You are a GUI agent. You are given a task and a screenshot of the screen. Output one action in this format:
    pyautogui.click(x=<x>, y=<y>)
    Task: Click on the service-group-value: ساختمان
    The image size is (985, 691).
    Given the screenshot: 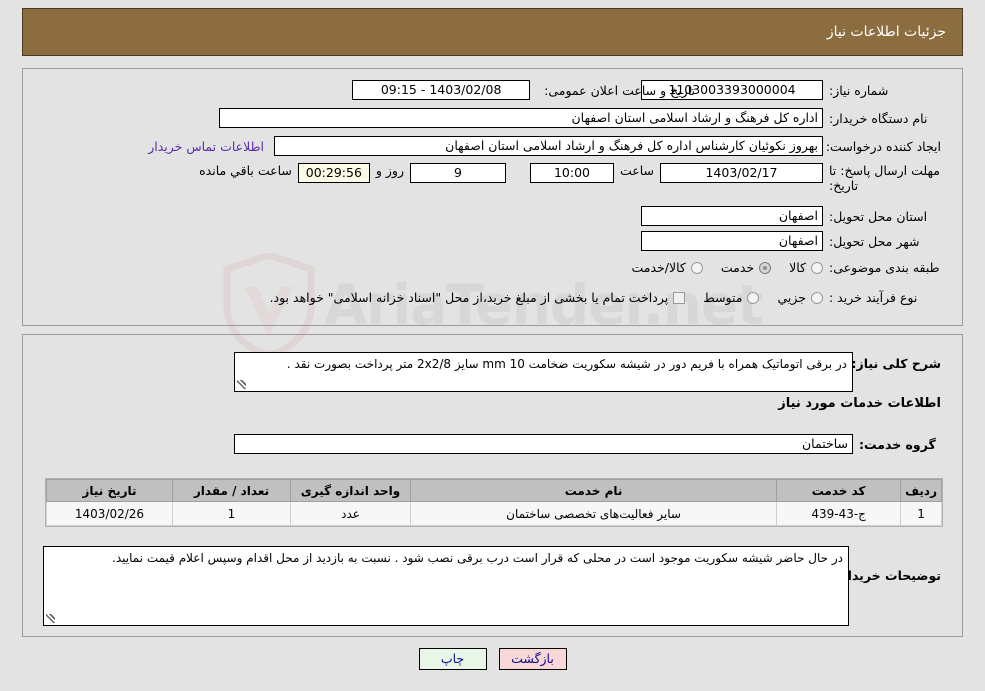 What is the action you would take?
    pyautogui.click(x=543, y=444)
    